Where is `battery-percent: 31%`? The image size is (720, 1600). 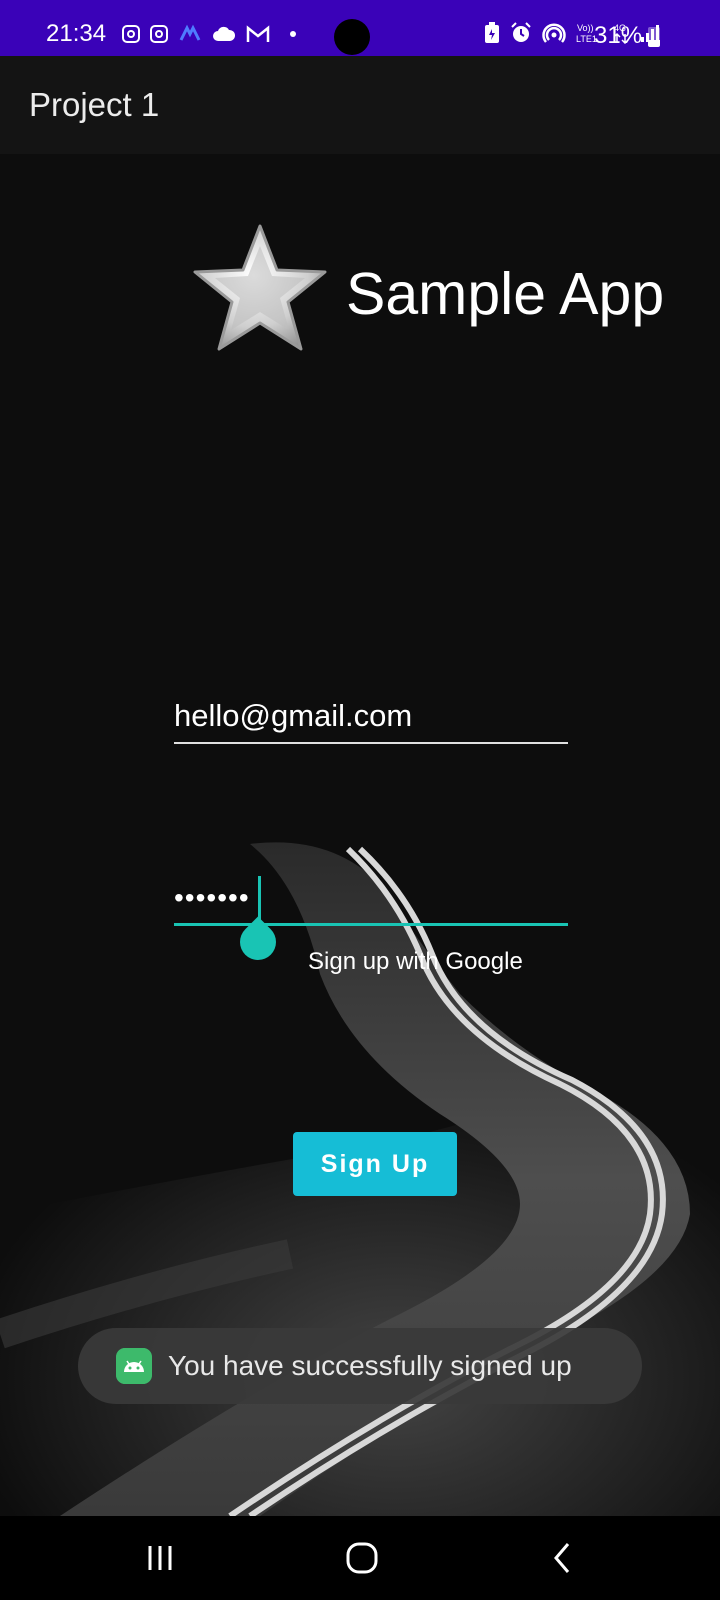
battery-percent: 31% is located at coordinates (618, 35).